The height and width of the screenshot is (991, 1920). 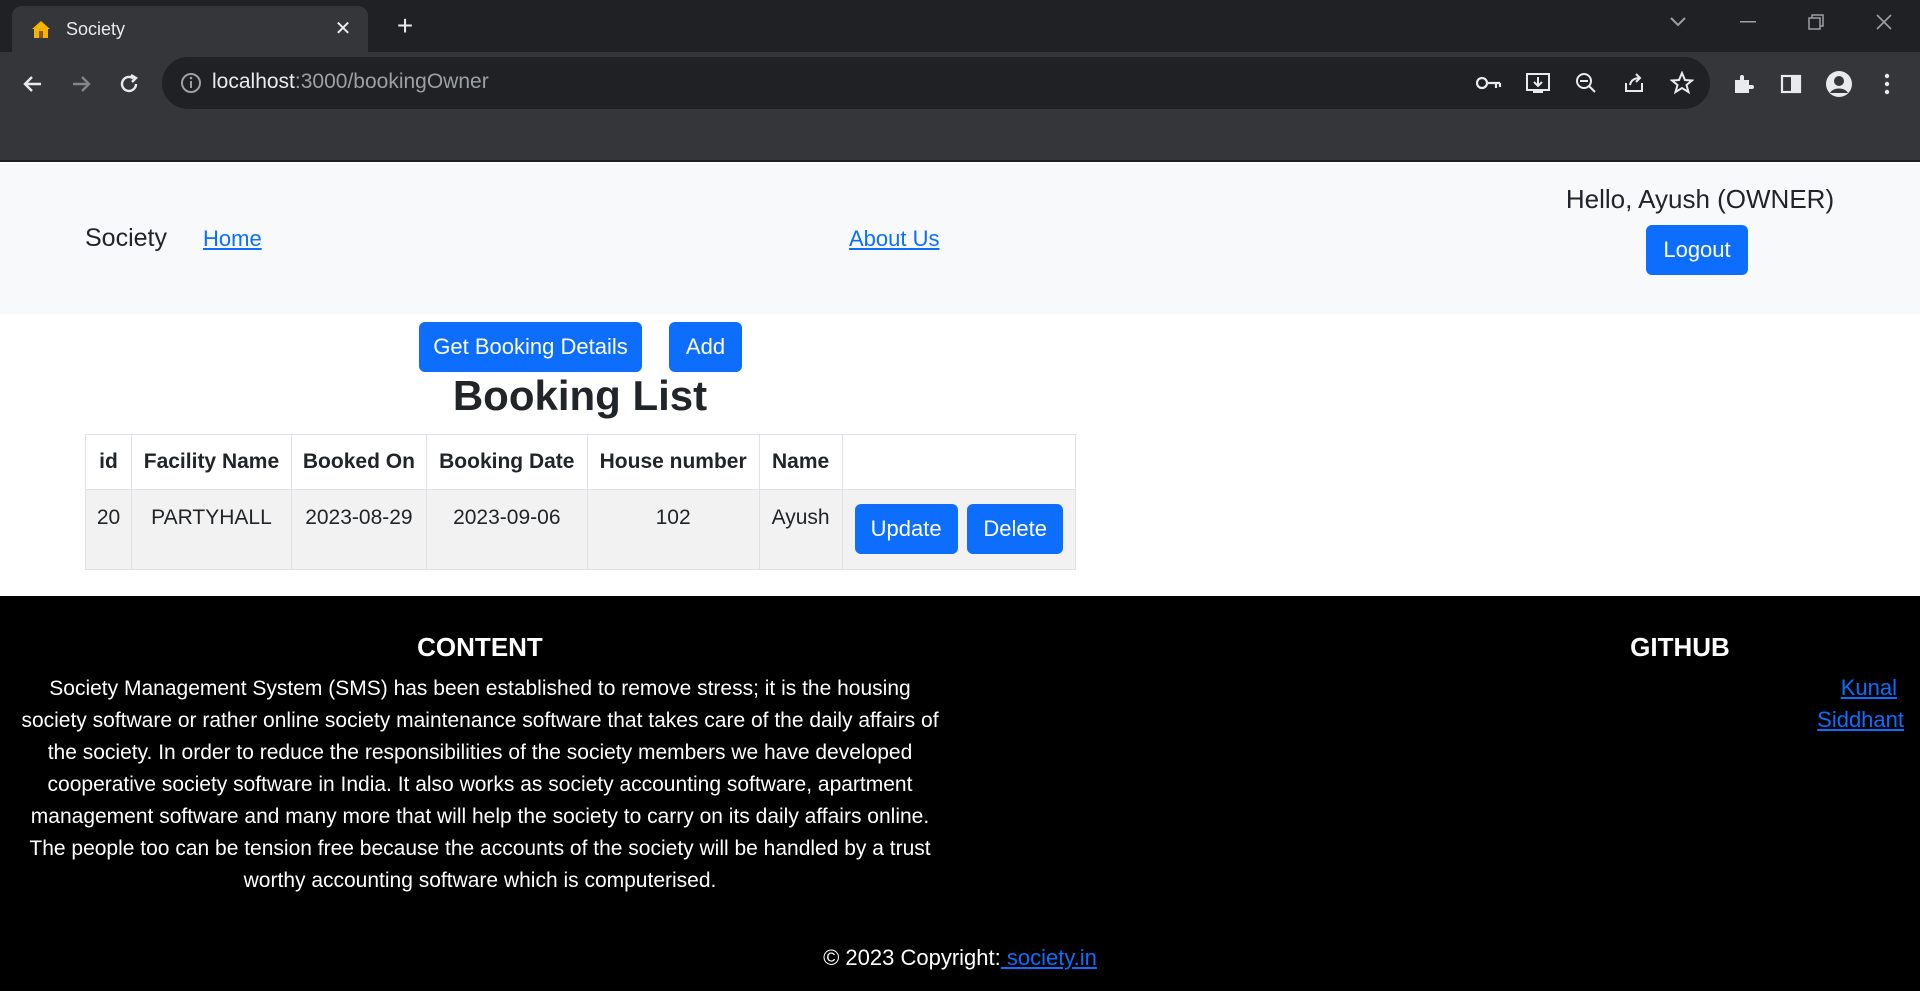 What do you see at coordinates (1049, 957) in the screenshot?
I see `copyright-link: society.in` at bounding box center [1049, 957].